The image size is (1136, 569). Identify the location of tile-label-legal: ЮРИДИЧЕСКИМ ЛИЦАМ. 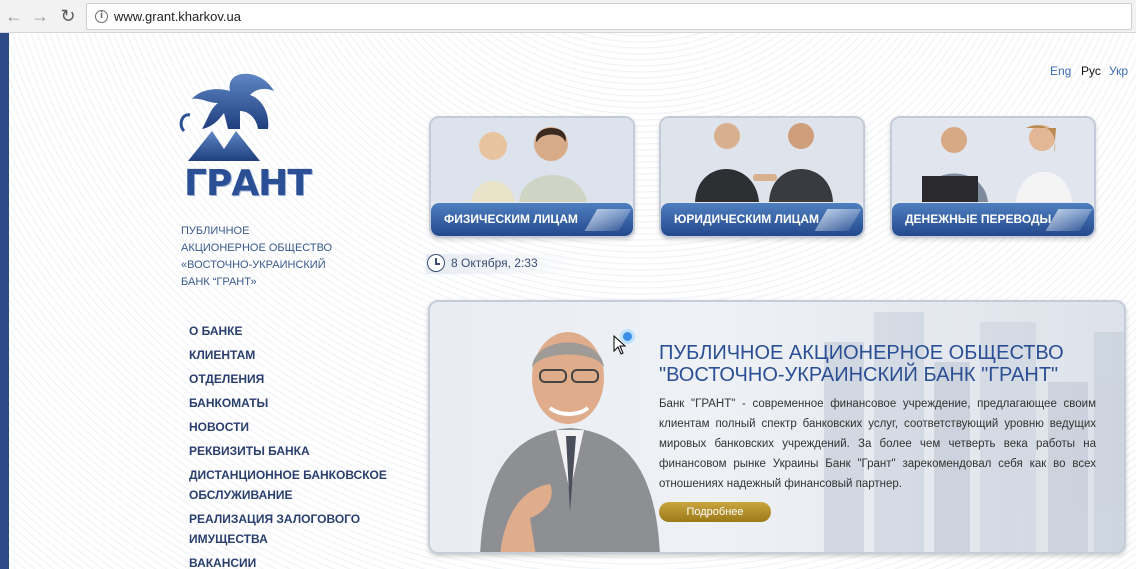
(762, 219).